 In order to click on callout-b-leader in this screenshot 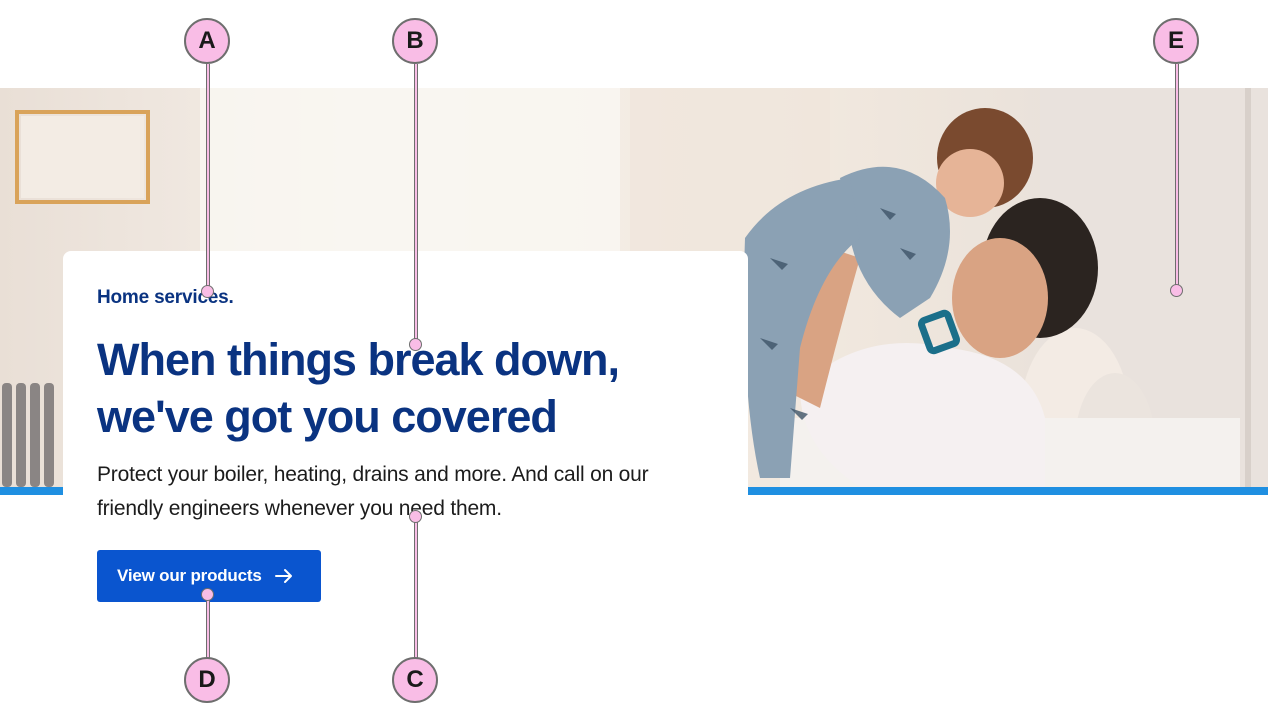, I will do `click(416, 204)`.